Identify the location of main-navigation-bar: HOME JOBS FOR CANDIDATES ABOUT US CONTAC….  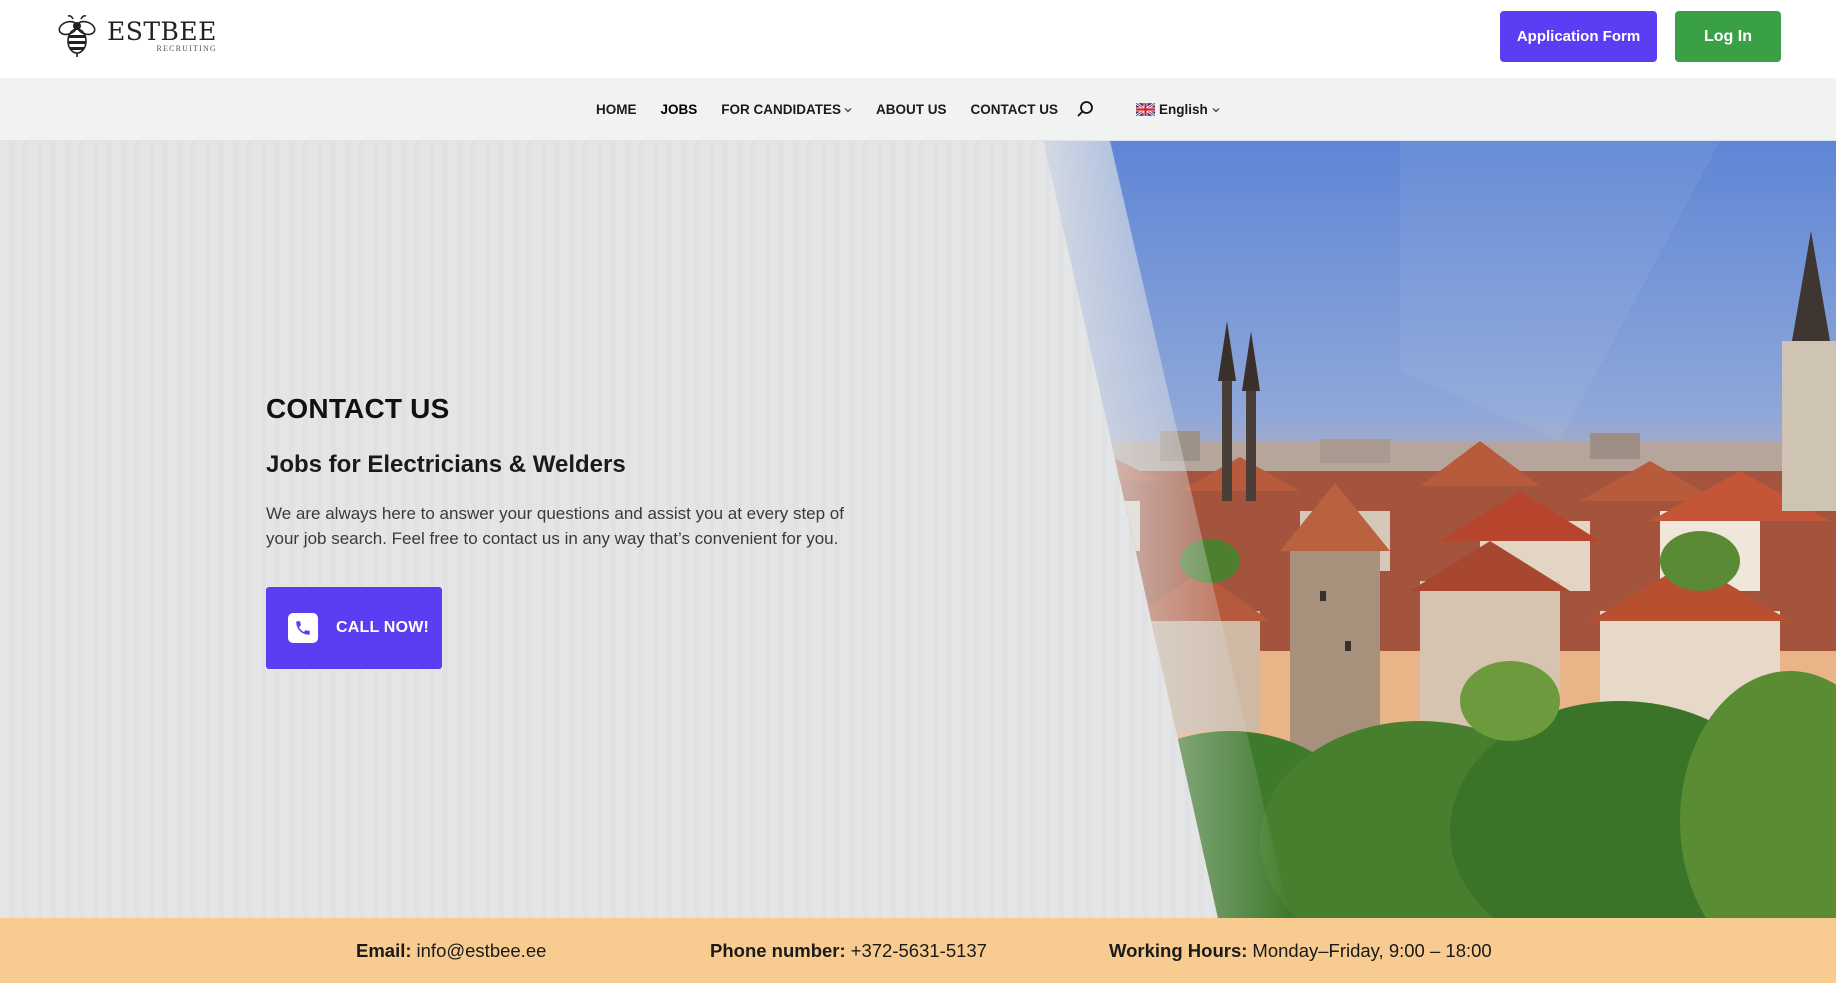
(918, 109).